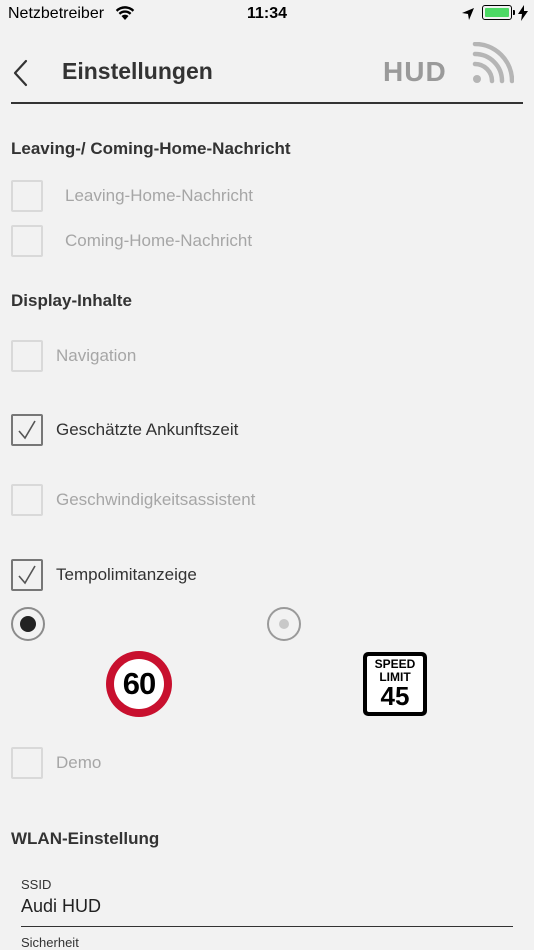 The height and width of the screenshot is (950, 534). I want to click on ssid-underline, so click(267, 926).